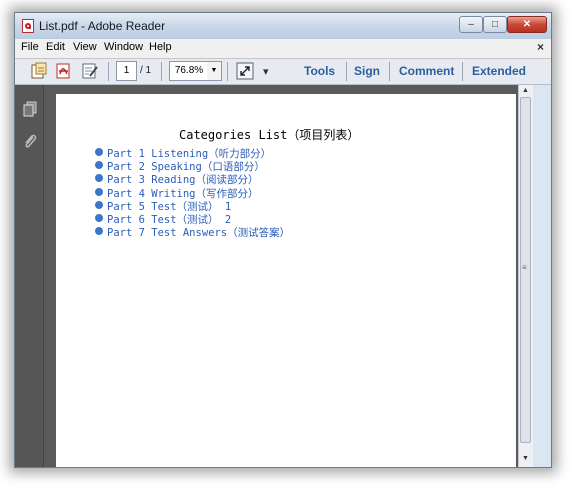  Describe the element at coordinates (30, 111) in the screenshot. I see `pages-icon` at that location.